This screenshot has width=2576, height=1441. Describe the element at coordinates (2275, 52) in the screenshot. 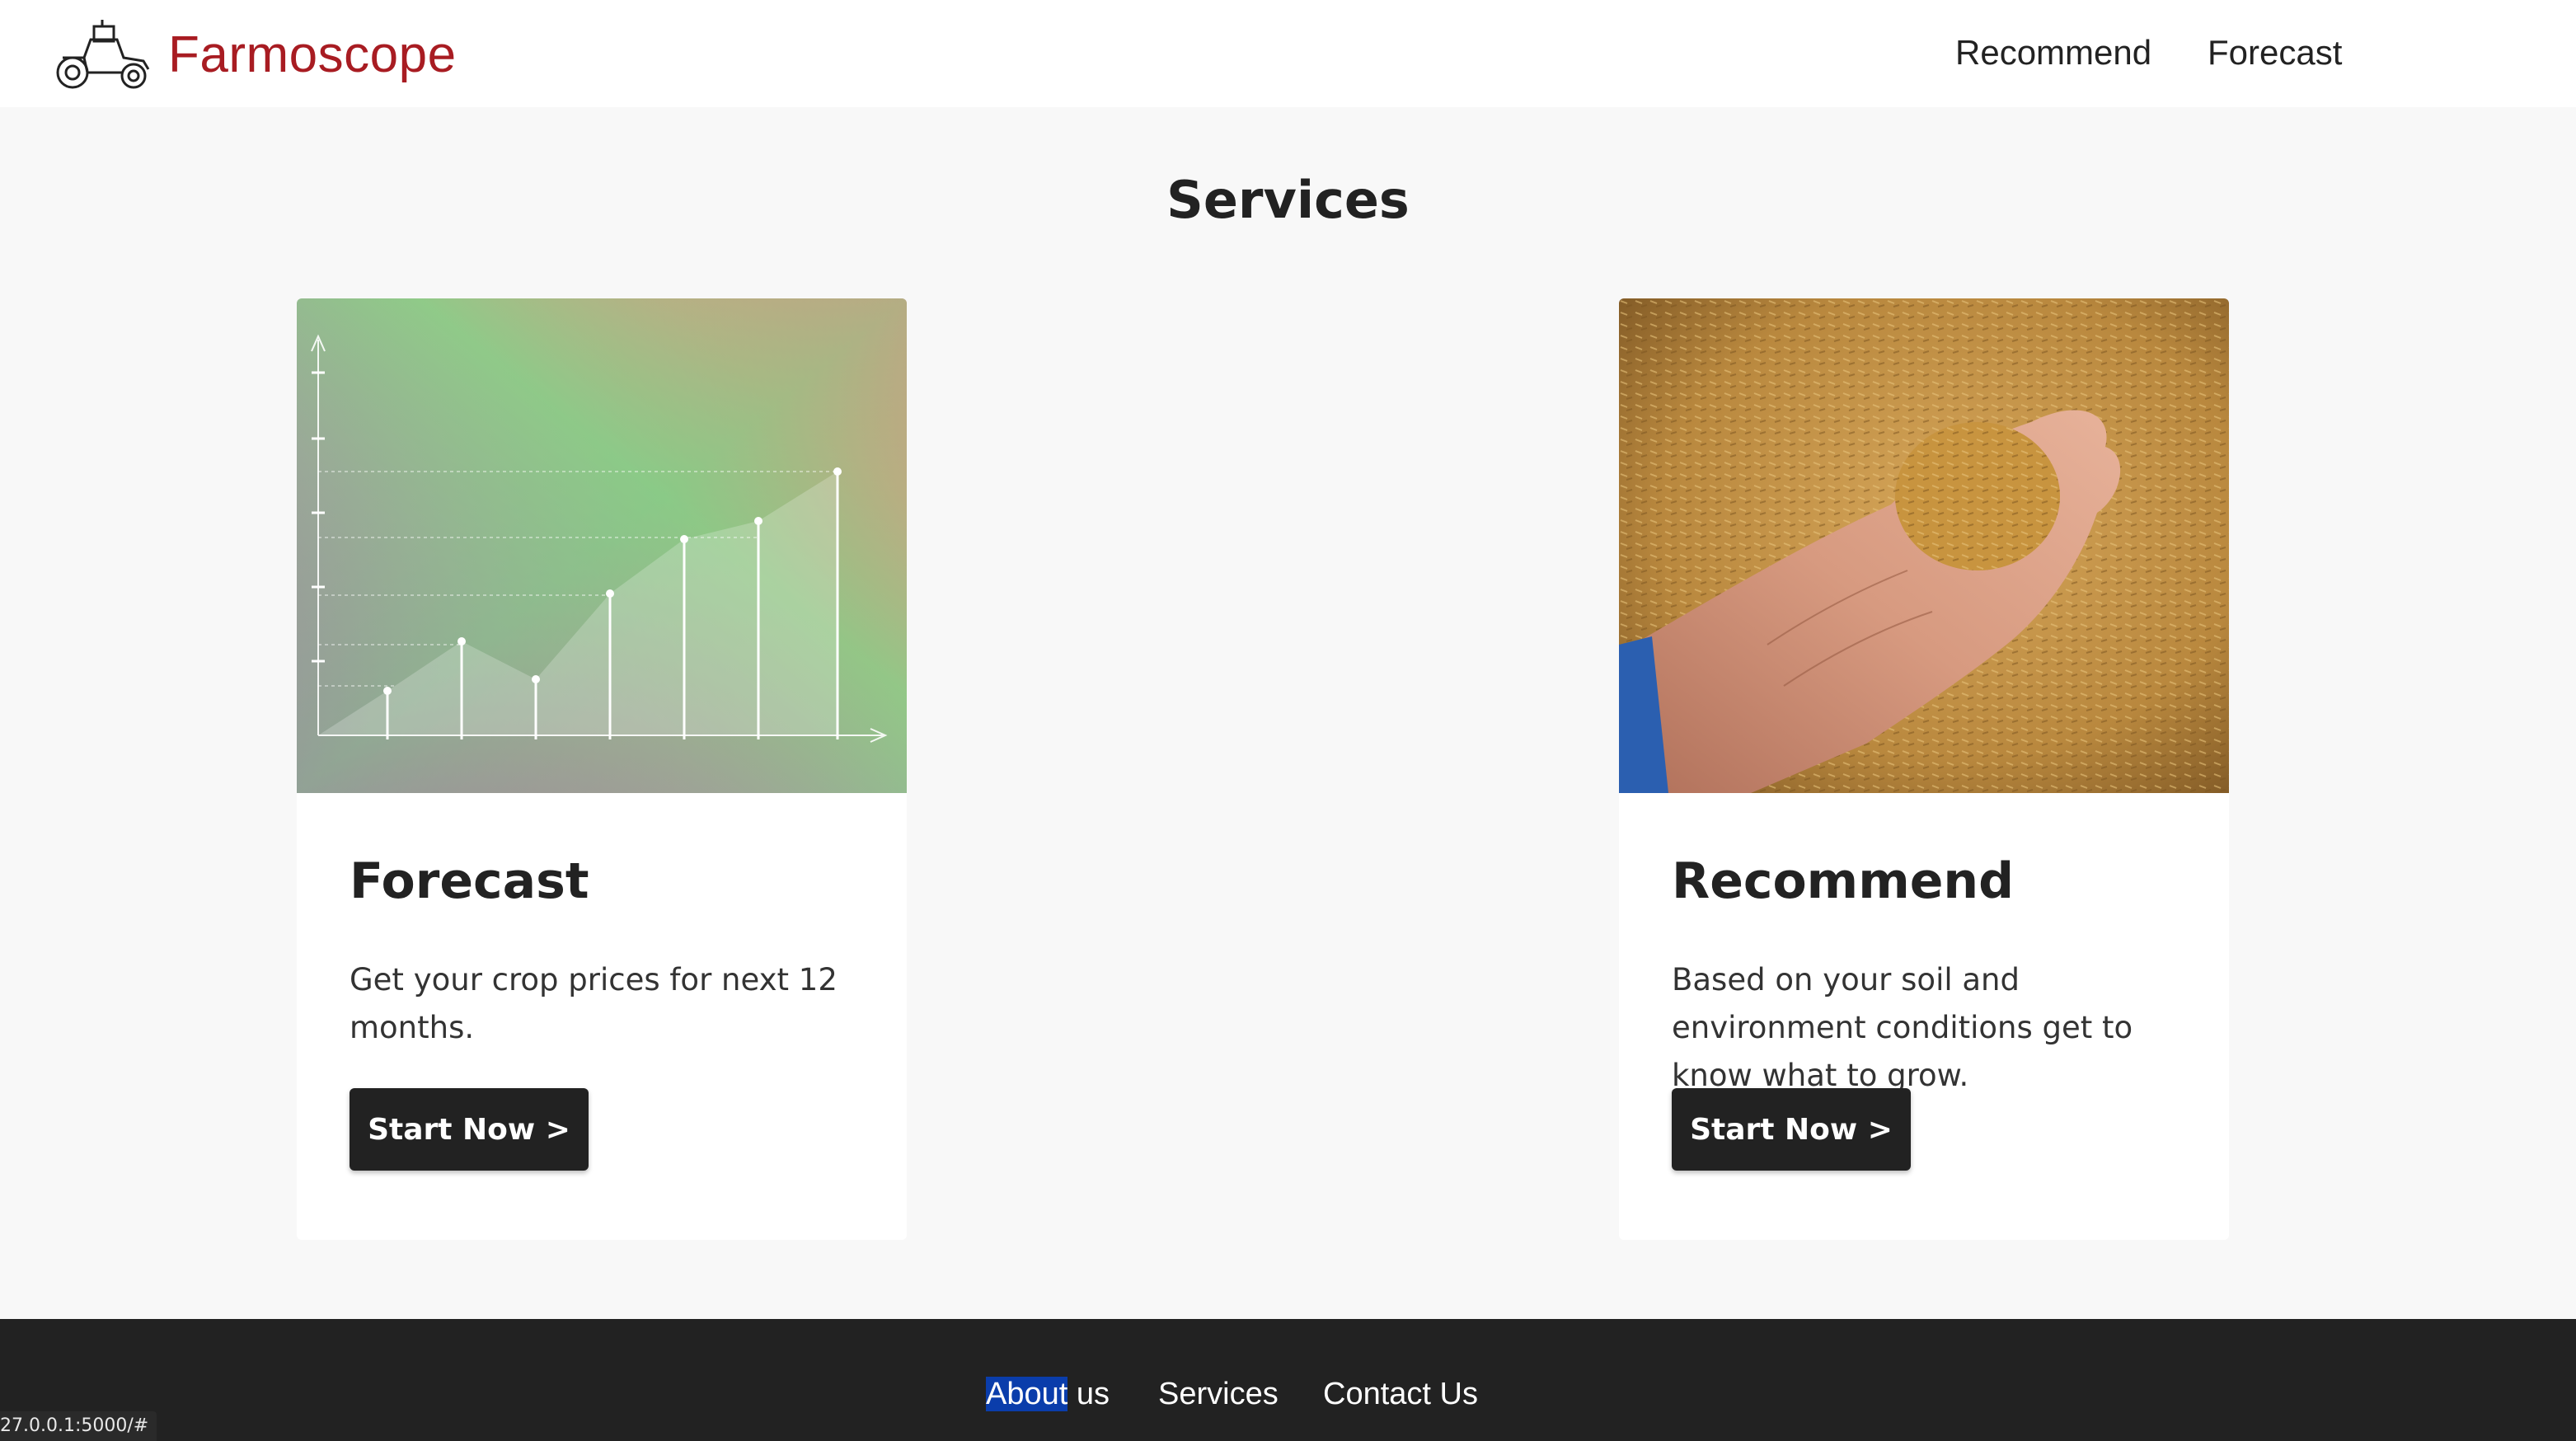

I see `nav-link-forecast: Forecast` at that location.